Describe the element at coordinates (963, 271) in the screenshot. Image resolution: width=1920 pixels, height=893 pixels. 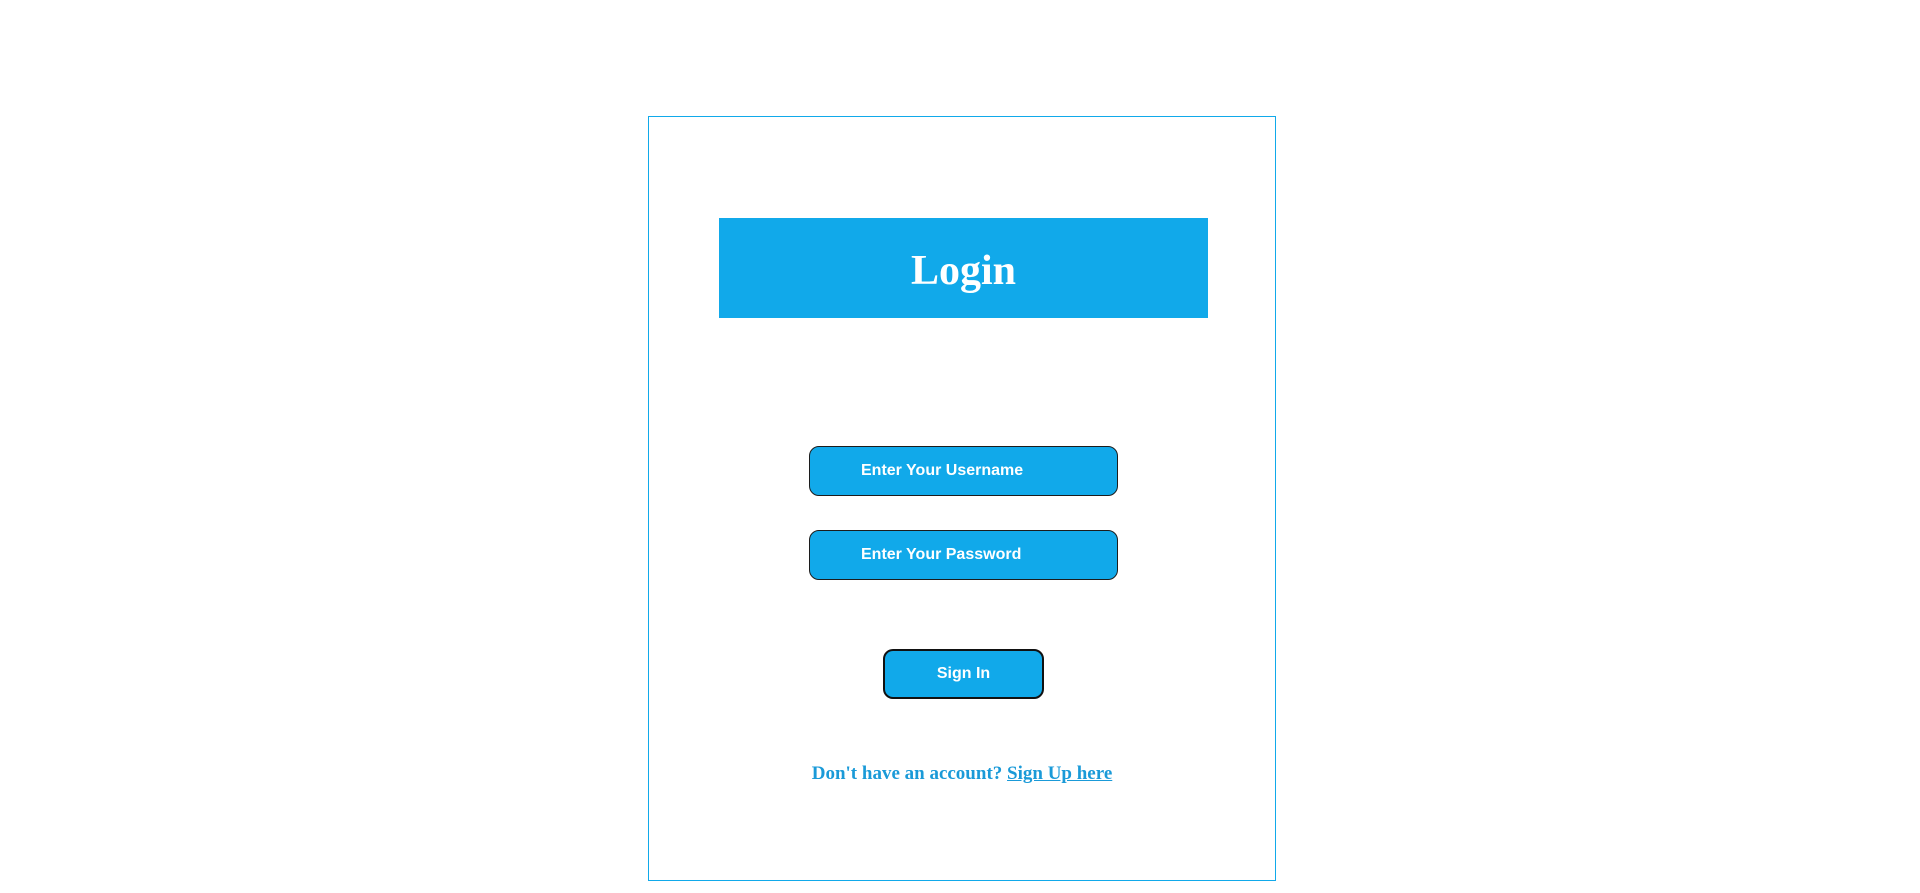
I see `page-title: Login` at that location.